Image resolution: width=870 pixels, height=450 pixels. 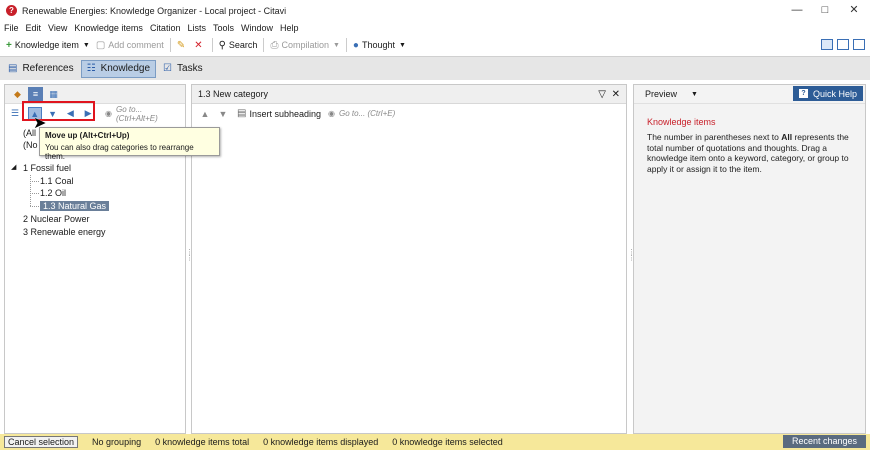 I want to click on keywords-tab: ◆, so click(x=17, y=94).